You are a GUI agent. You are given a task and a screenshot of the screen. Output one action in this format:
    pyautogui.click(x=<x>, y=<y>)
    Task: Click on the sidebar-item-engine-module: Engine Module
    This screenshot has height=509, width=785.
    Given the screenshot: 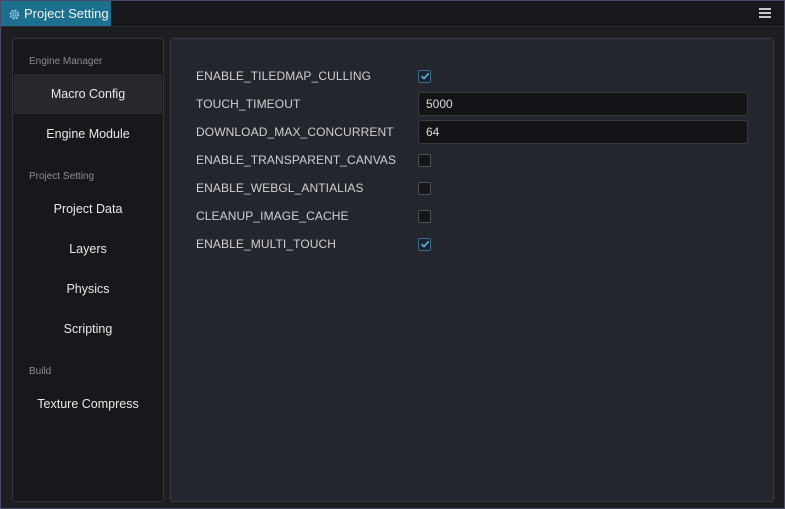 What is the action you would take?
    pyautogui.click(x=88, y=134)
    